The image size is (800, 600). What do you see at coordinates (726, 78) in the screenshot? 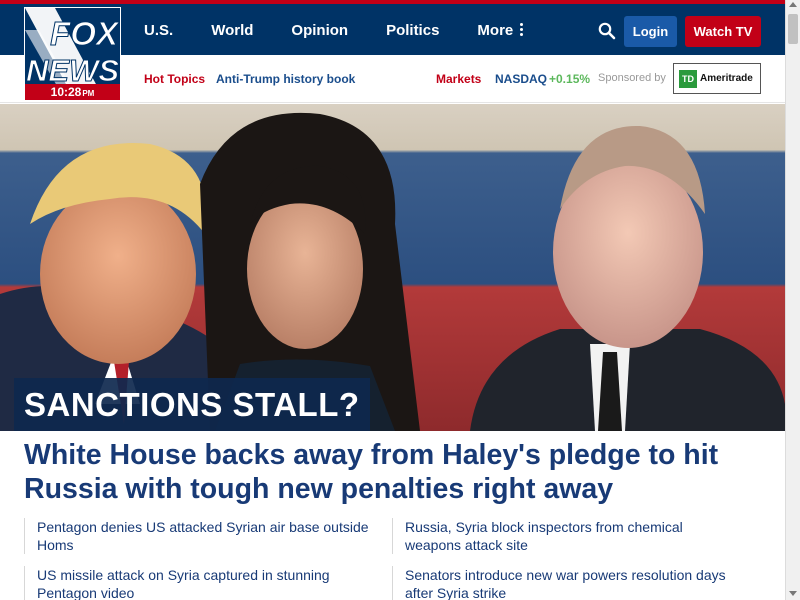
I see `sponsor-name: Ameritrade` at bounding box center [726, 78].